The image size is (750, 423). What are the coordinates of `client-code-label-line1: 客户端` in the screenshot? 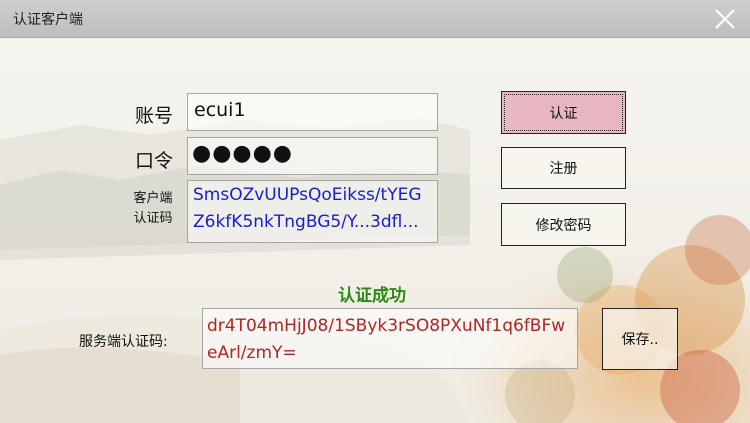 It's located at (153, 198).